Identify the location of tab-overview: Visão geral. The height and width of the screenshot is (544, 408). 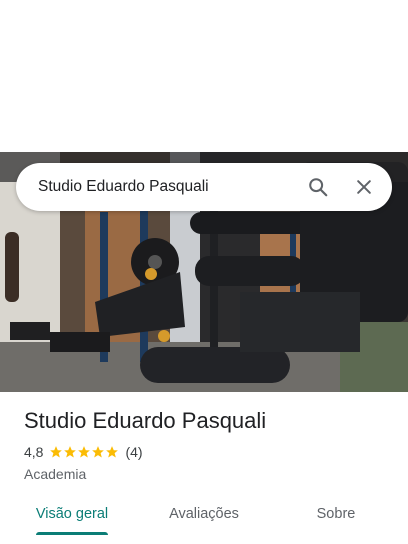
(72, 514).